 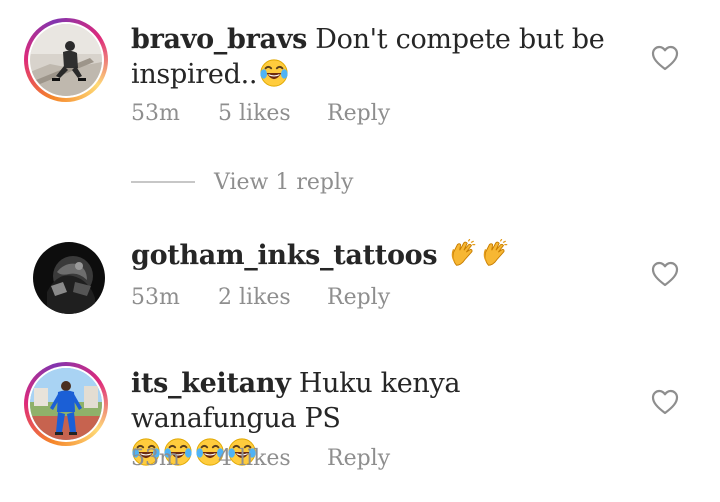 What do you see at coordinates (274, 73) in the screenshot?
I see `laughing-crying-emoji-icon` at bounding box center [274, 73].